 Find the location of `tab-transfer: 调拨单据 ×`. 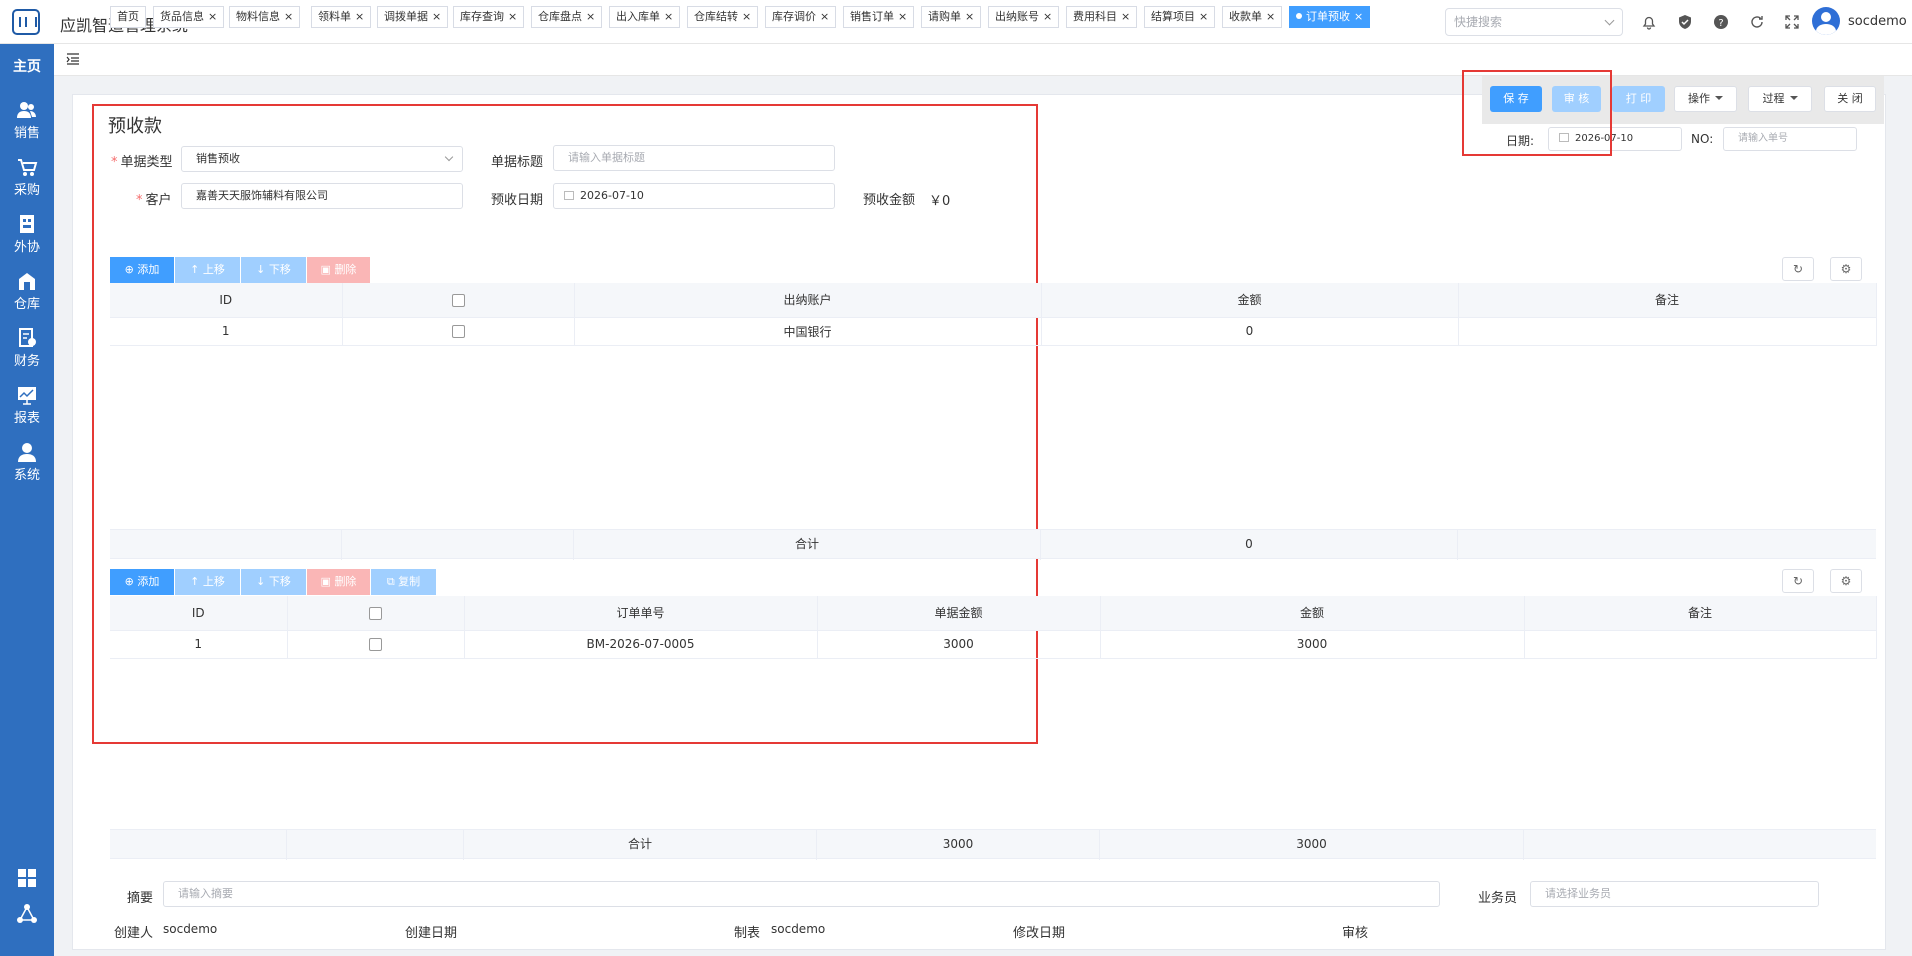

tab-transfer: 调拨单据 × is located at coordinates (413, 17).